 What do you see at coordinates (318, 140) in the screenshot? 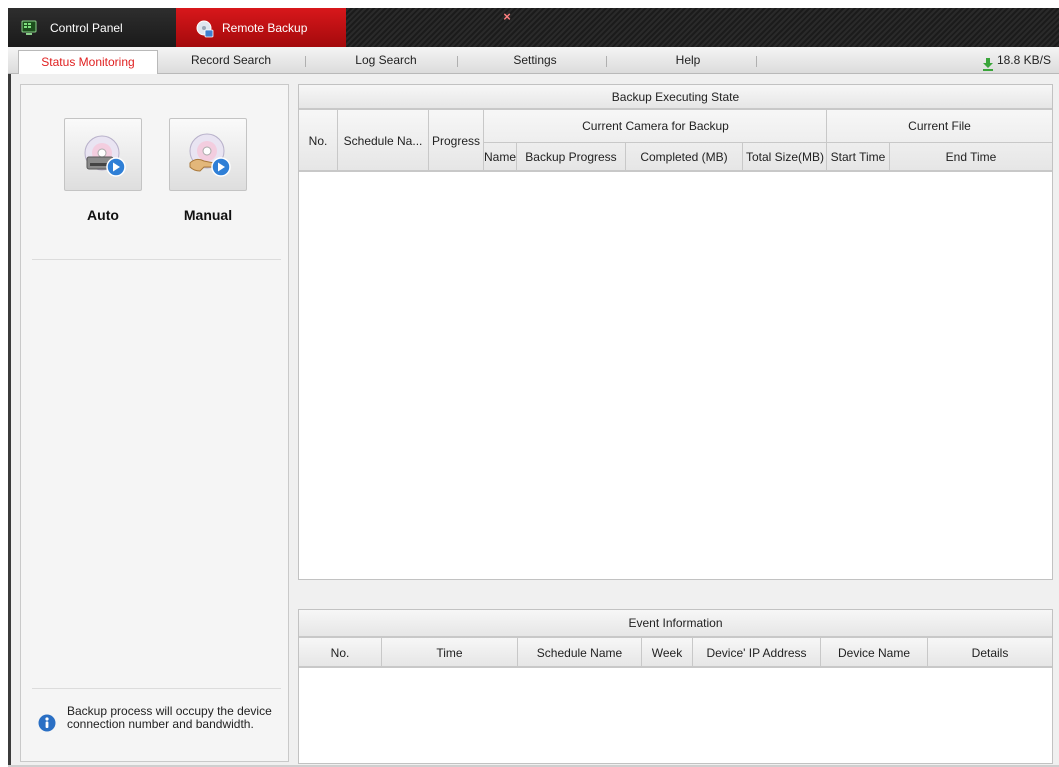
I see `col-no: No.` at bounding box center [318, 140].